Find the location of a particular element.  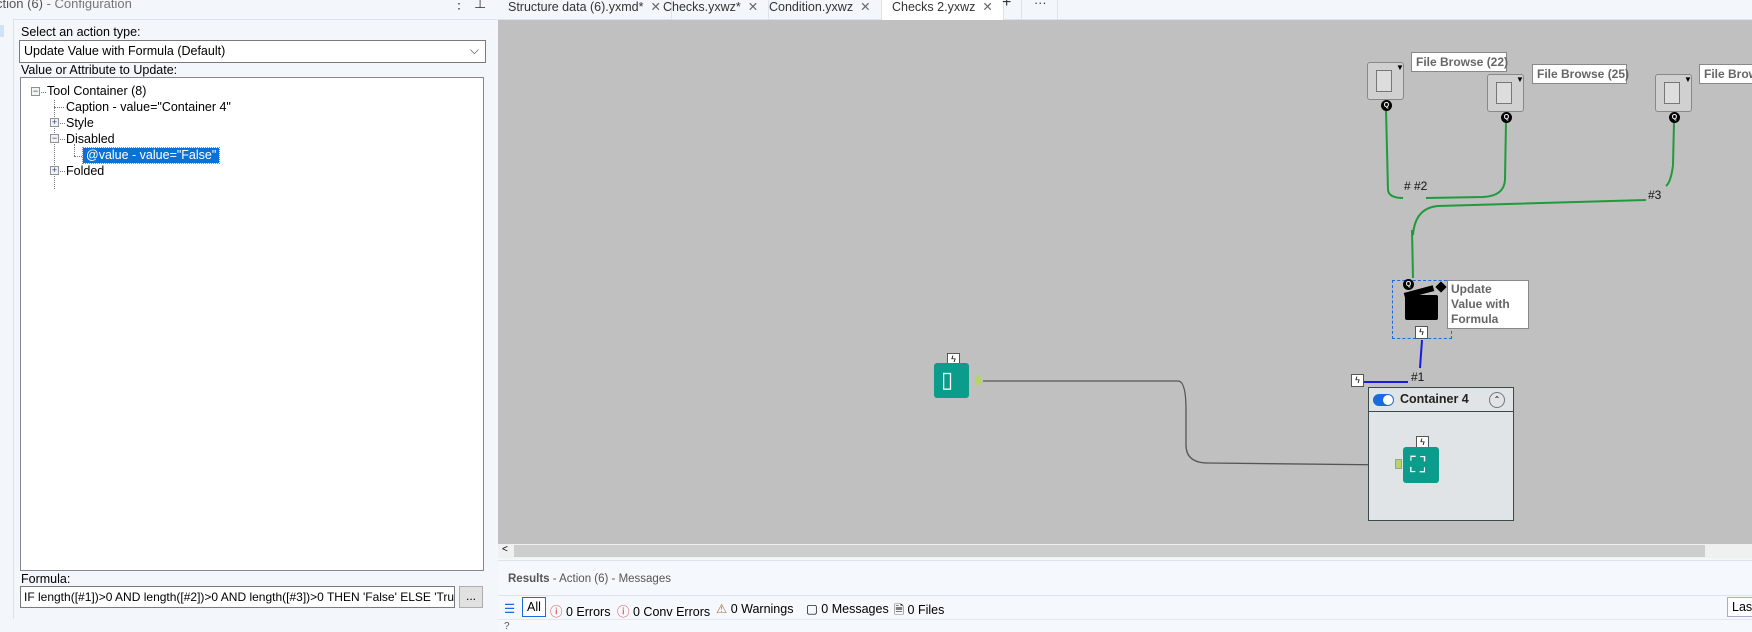

filter-all-button: All is located at coordinates (534, 607).